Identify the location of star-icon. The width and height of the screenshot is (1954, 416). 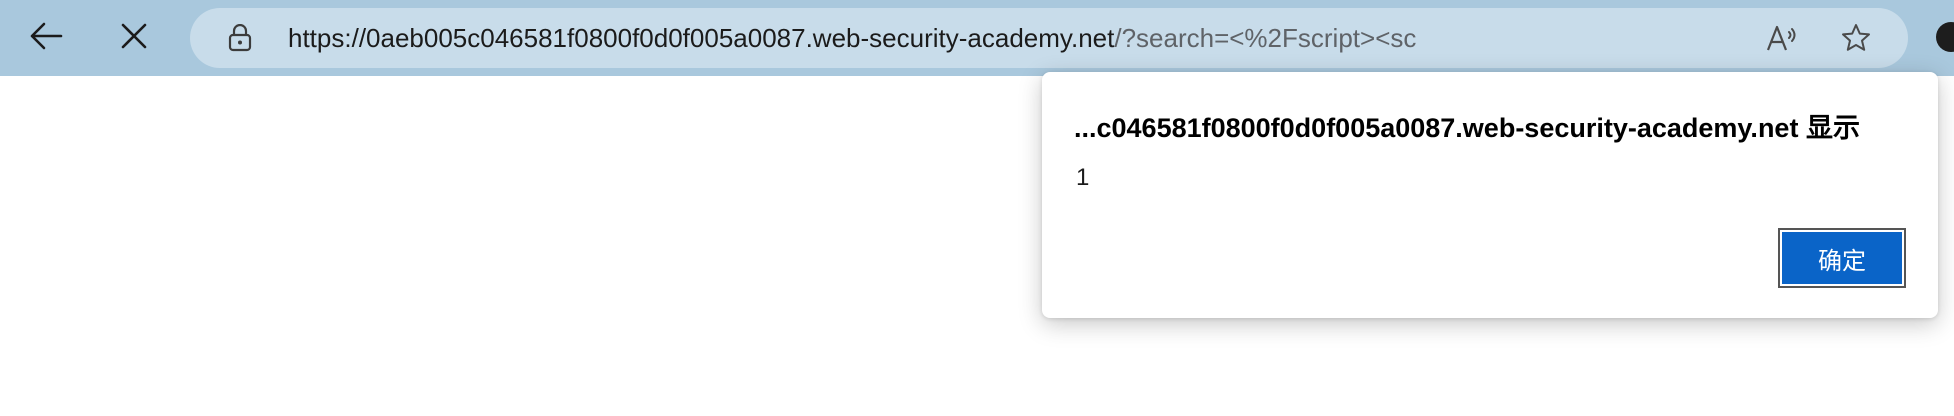
(1856, 38).